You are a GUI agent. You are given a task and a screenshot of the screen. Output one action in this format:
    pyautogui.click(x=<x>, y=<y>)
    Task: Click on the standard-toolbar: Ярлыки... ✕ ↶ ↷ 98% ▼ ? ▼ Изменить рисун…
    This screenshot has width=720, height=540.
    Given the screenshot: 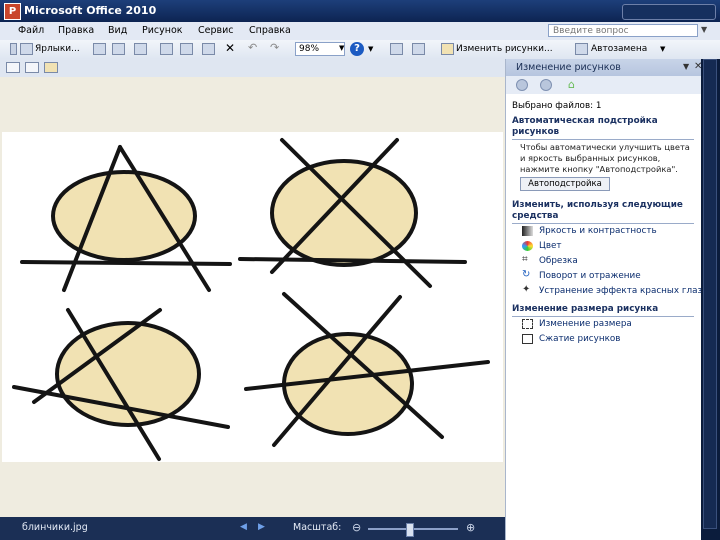 What is the action you would take?
    pyautogui.click(x=360, y=50)
    